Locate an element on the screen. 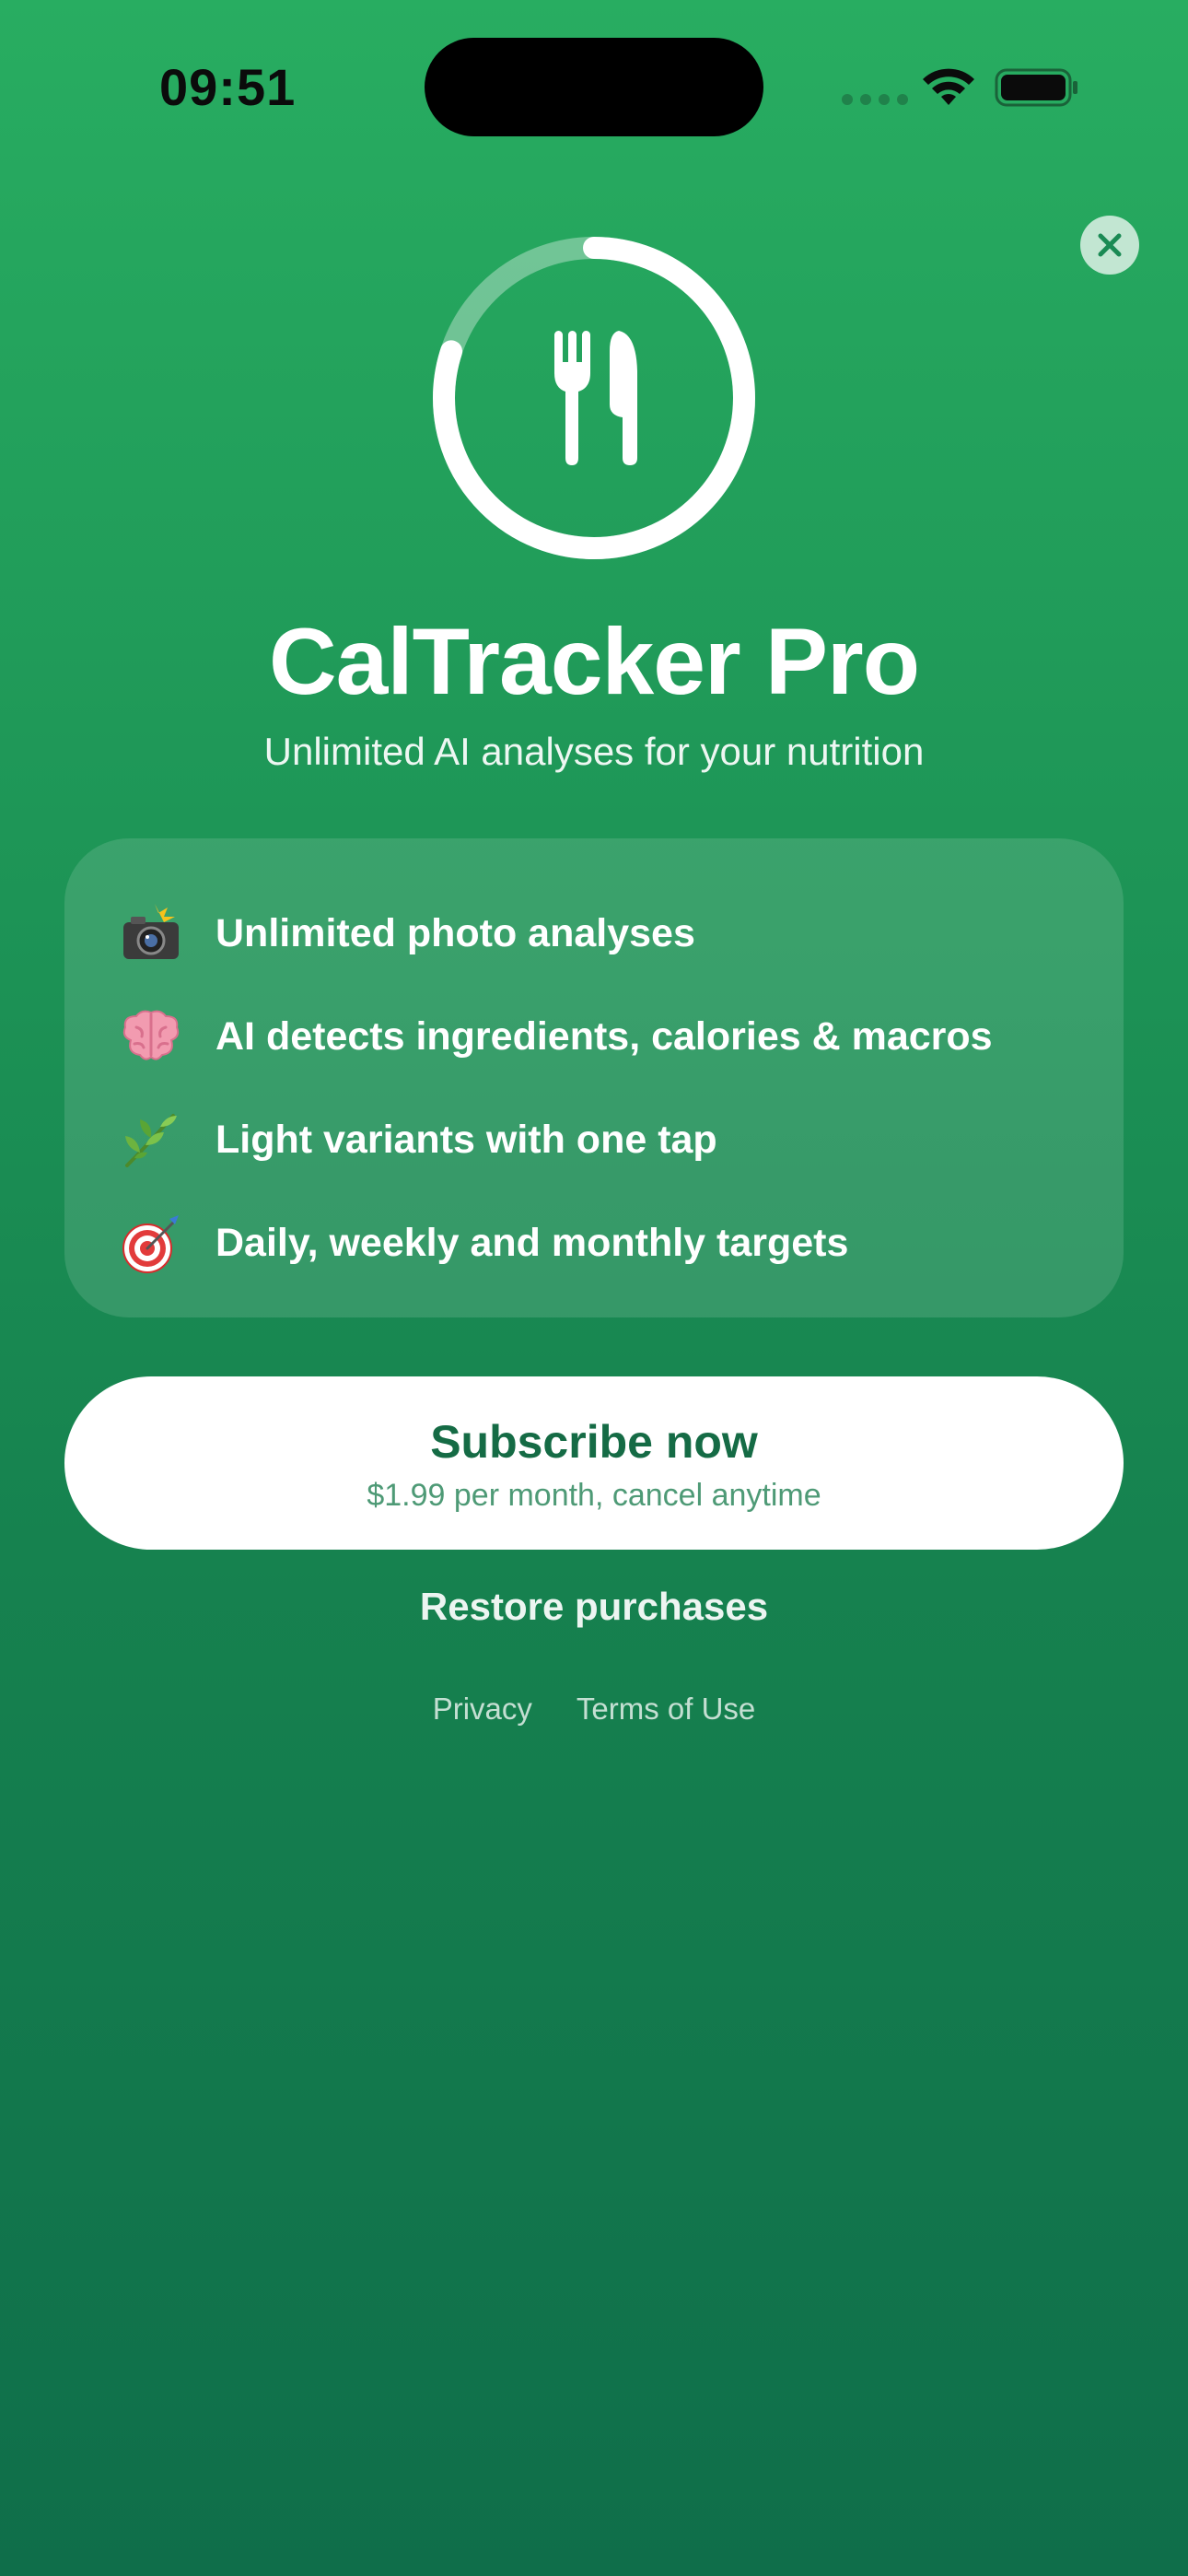 The width and height of the screenshot is (1188, 2576). cellular-signal-icon is located at coordinates (875, 99).